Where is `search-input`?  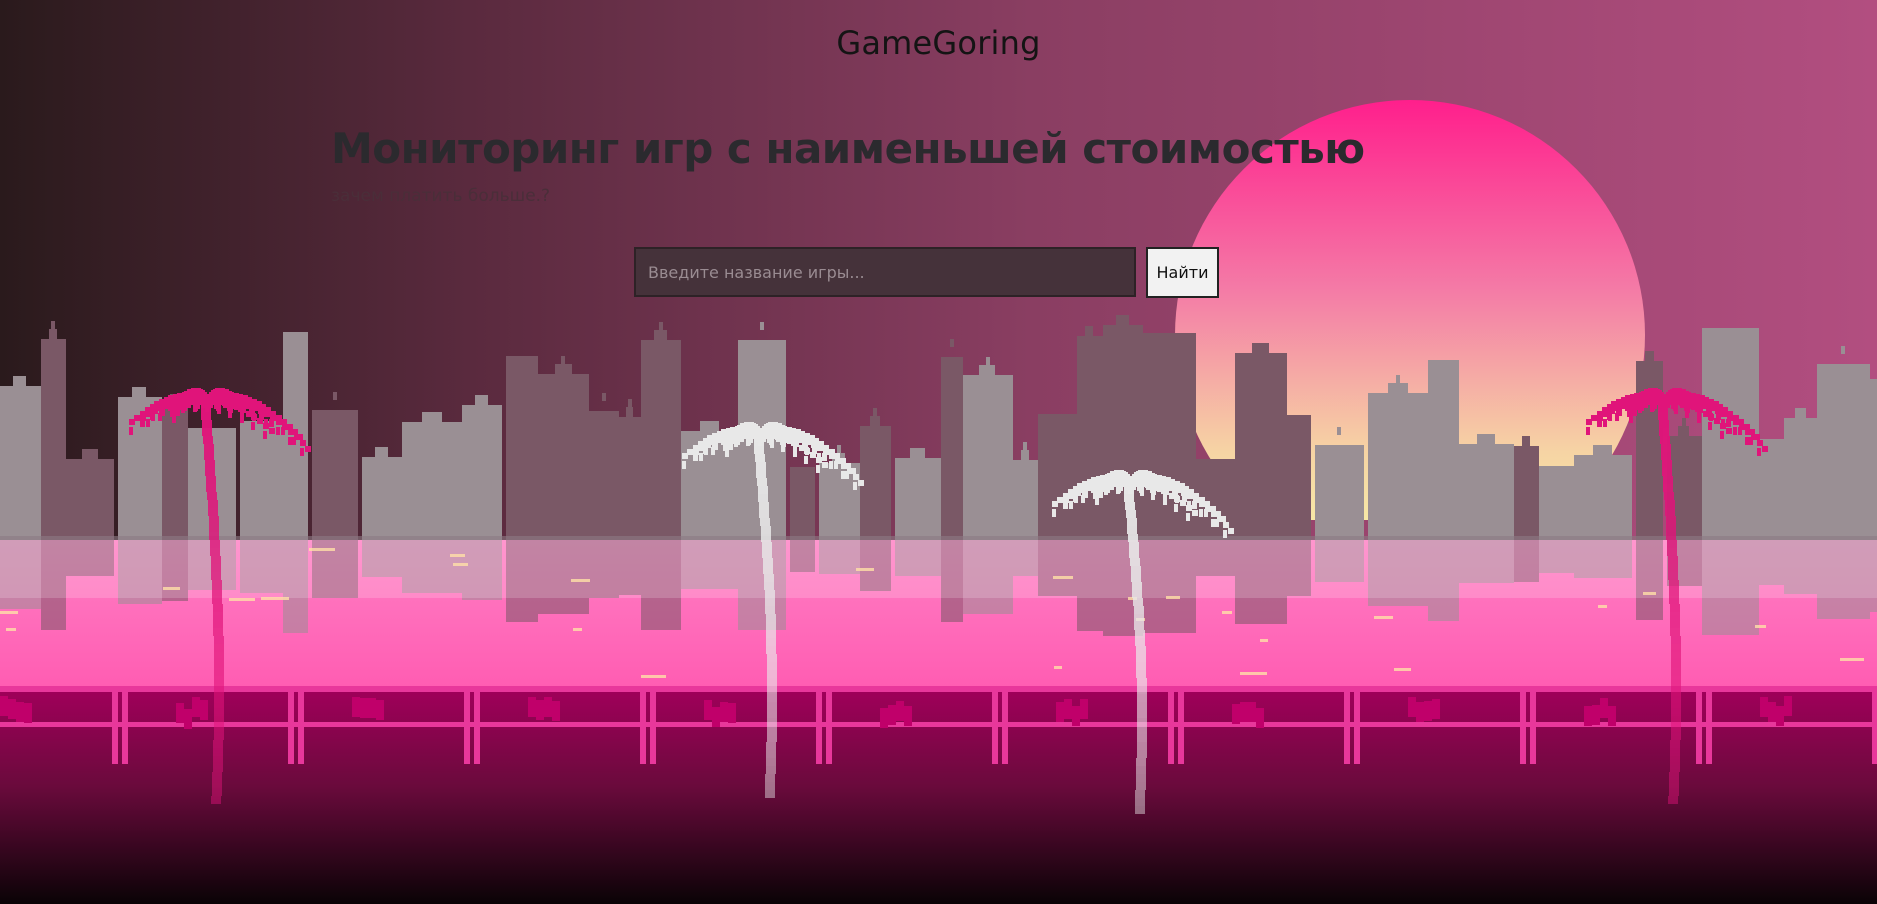
search-input is located at coordinates (885, 272).